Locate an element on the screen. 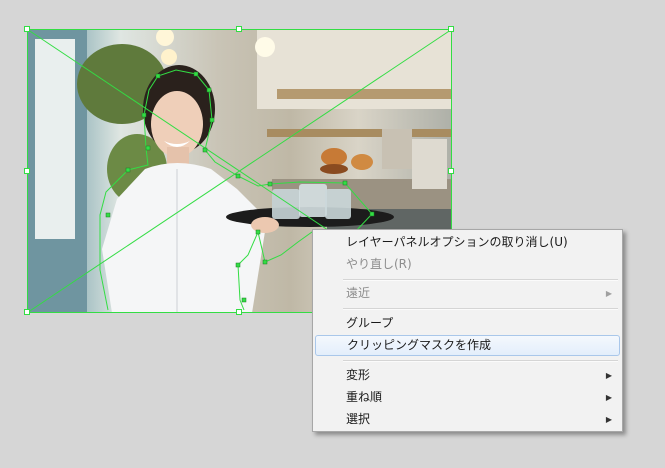 Image resolution: width=665 pixels, height=468 pixels. resize-handle-top-right is located at coordinates (451, 29).